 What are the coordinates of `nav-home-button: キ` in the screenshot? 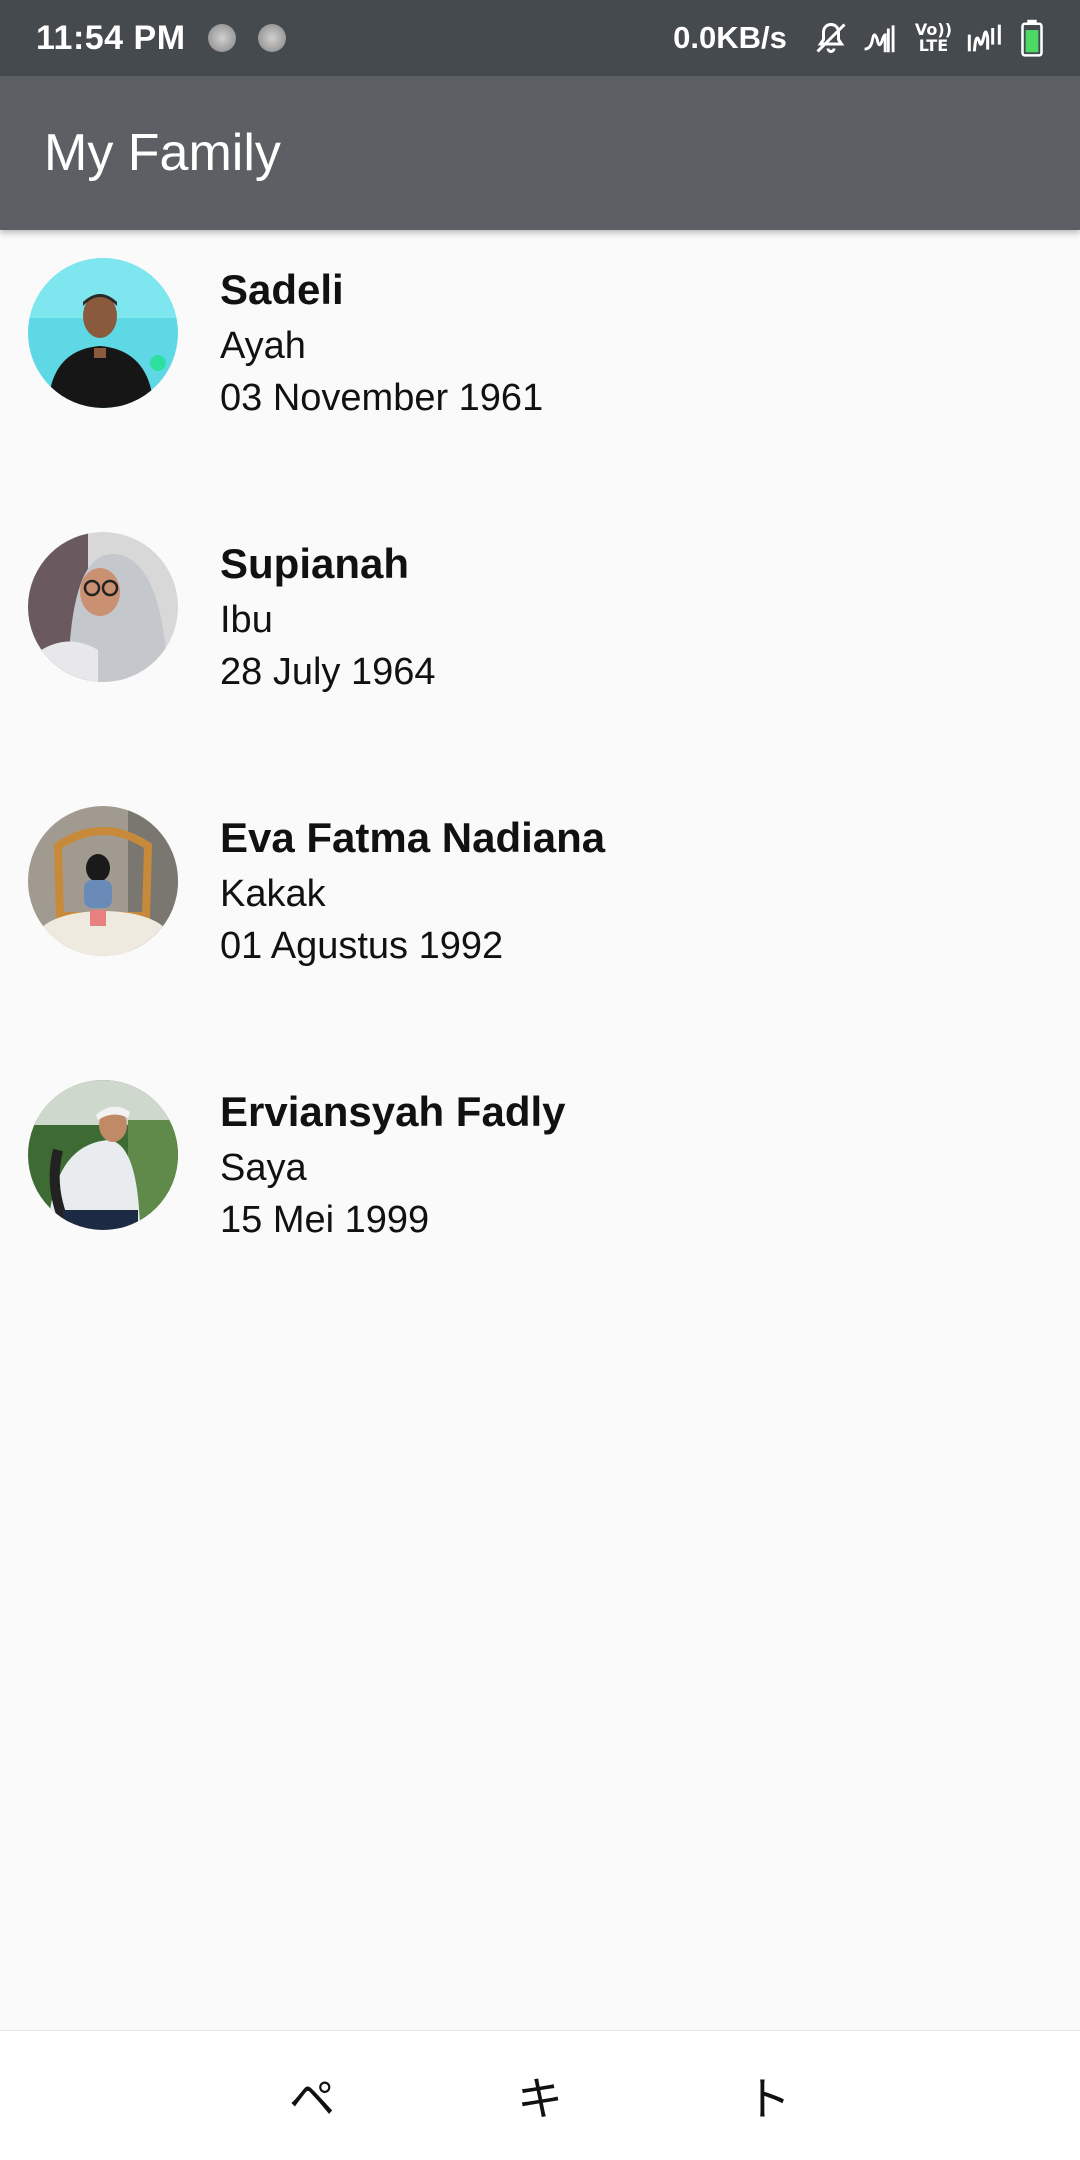 It's located at (540, 2096).